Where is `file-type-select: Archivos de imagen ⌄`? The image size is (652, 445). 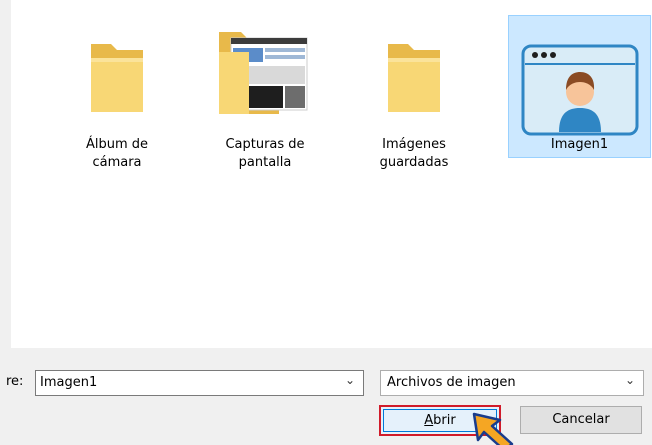
file-type-select: Archivos de imagen ⌄ is located at coordinates (512, 383).